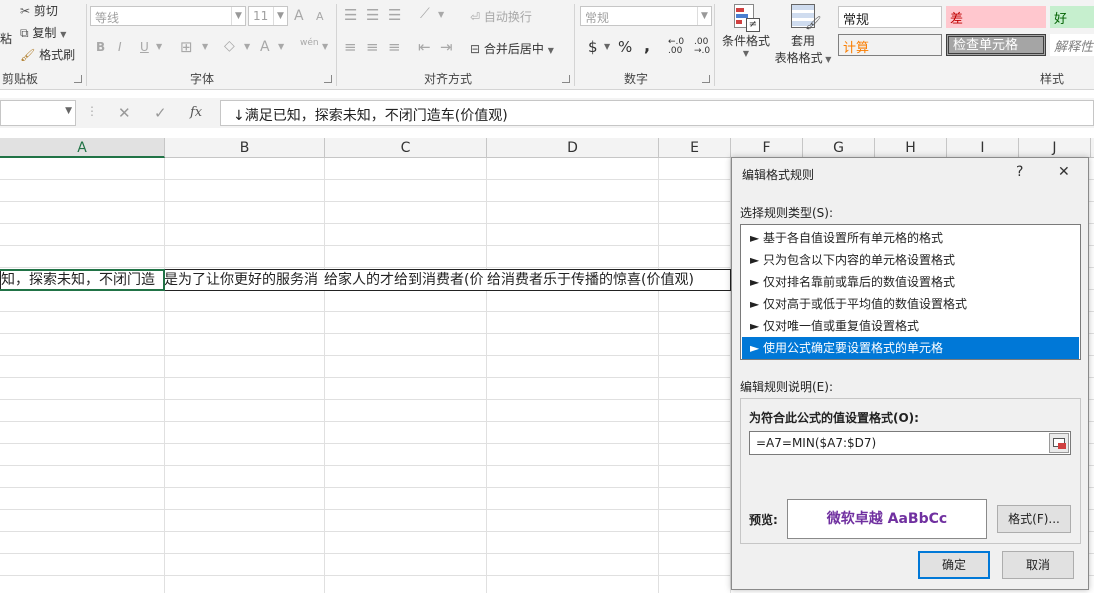 This screenshot has width=1094, height=593. Describe the element at coordinates (78, 79) in the screenshot. I see `clipboard-launcher-icon` at that location.